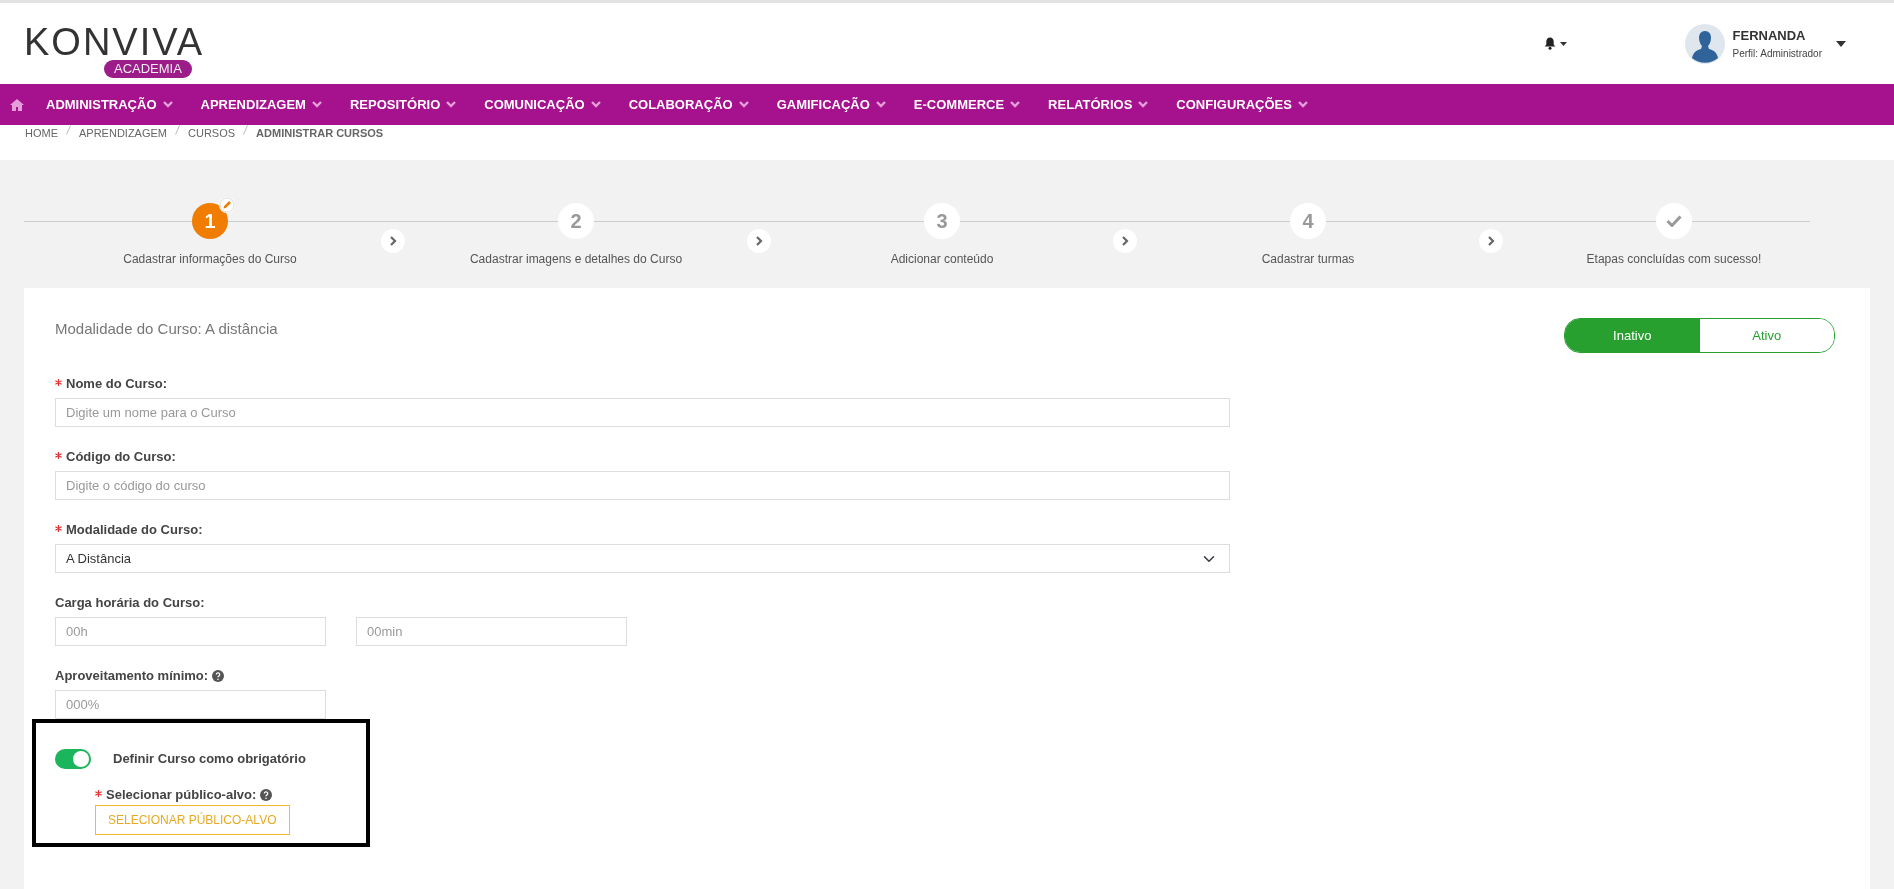 Image resolution: width=1894 pixels, height=889 pixels. I want to click on input-field: Digite um nome para o Curso, so click(642, 412).